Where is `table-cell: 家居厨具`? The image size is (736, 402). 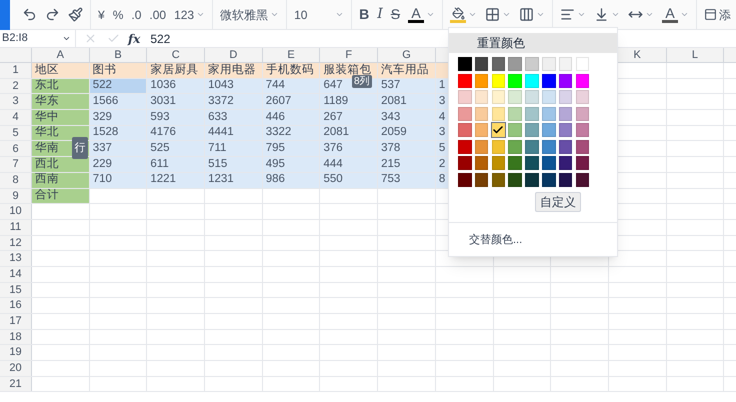
table-cell: 家居厨具 is located at coordinates (176, 70).